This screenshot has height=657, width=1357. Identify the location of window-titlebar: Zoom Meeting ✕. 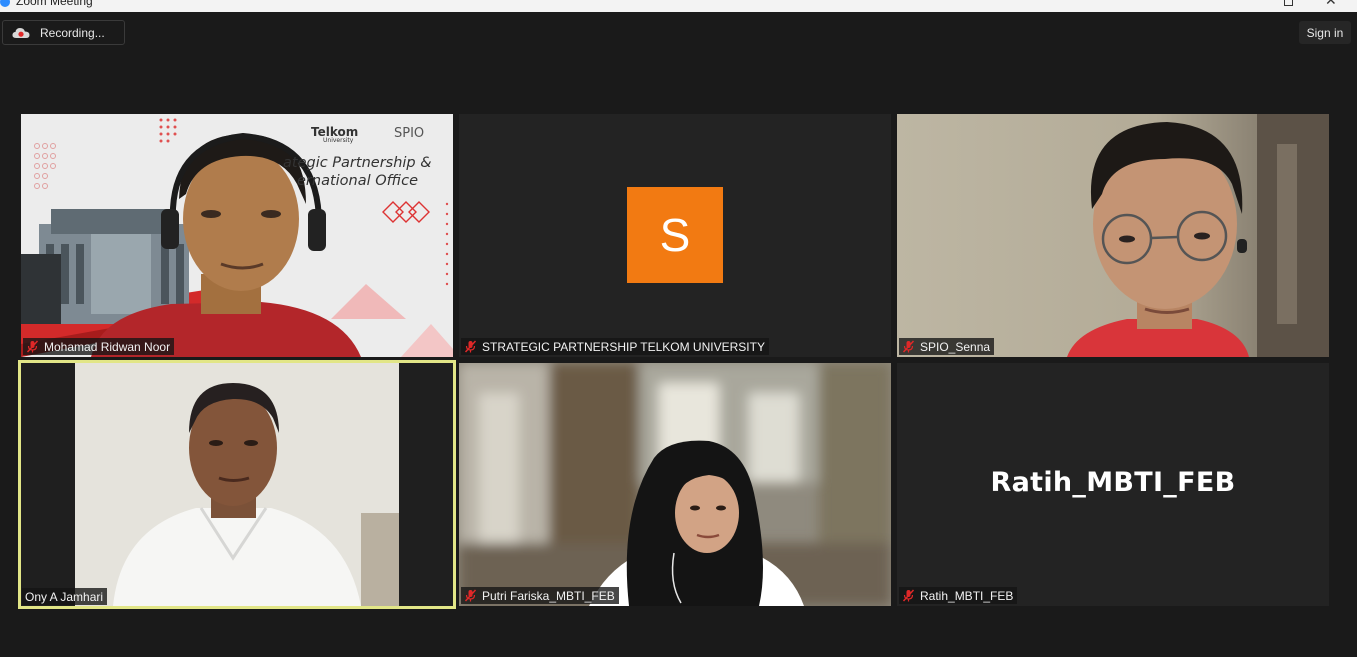
(678, 6).